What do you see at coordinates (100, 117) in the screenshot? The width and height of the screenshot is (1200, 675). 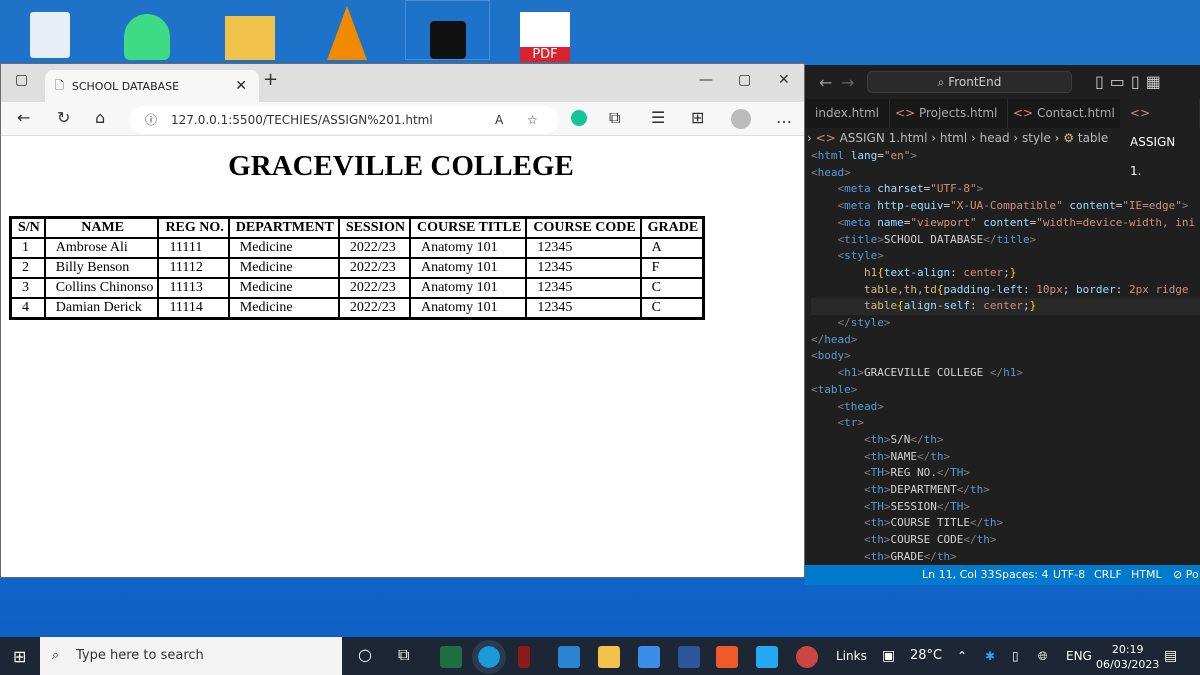 I see `home-icon: ⌂` at bounding box center [100, 117].